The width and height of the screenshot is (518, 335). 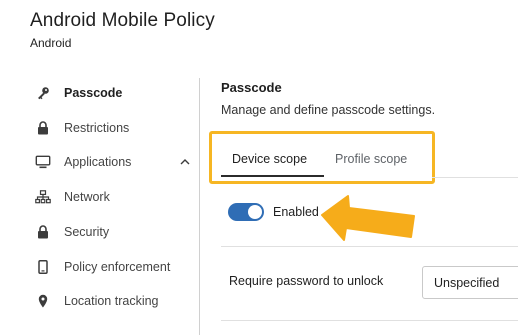 I want to click on sidebar-item-passcode: Passcode, so click(x=100, y=93).